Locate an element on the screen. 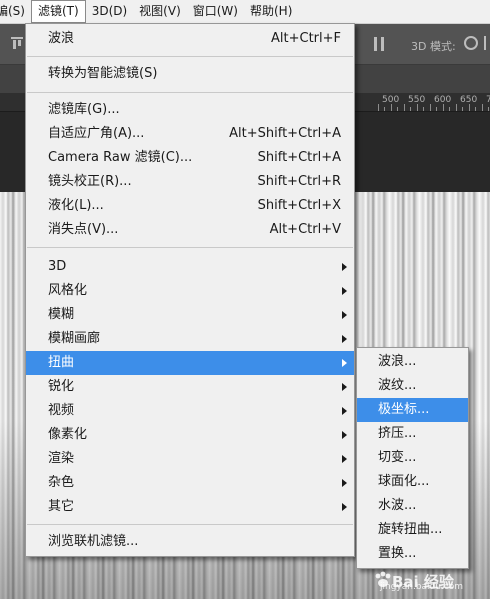 This screenshot has height=599, width=490. menu-item-3d: 3D is located at coordinates (190, 267).